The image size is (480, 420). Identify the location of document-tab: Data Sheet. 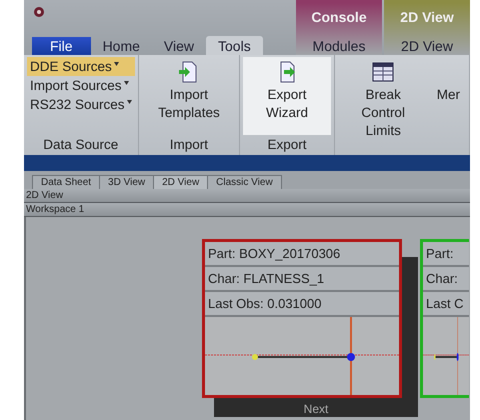
(66, 182).